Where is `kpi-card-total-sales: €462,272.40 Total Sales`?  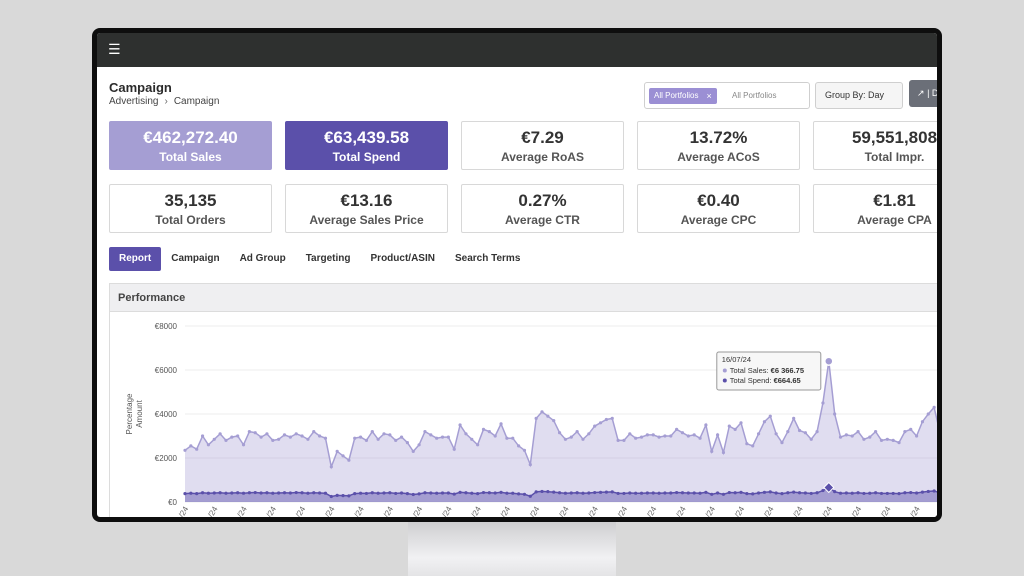 kpi-card-total-sales: €462,272.40 Total Sales is located at coordinates (190, 145).